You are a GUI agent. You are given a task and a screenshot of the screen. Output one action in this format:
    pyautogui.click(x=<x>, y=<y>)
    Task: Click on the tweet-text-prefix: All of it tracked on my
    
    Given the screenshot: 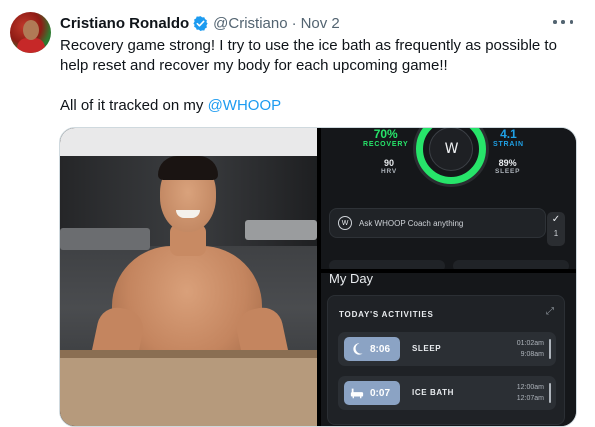 What is the action you would take?
    pyautogui.click(x=134, y=105)
    